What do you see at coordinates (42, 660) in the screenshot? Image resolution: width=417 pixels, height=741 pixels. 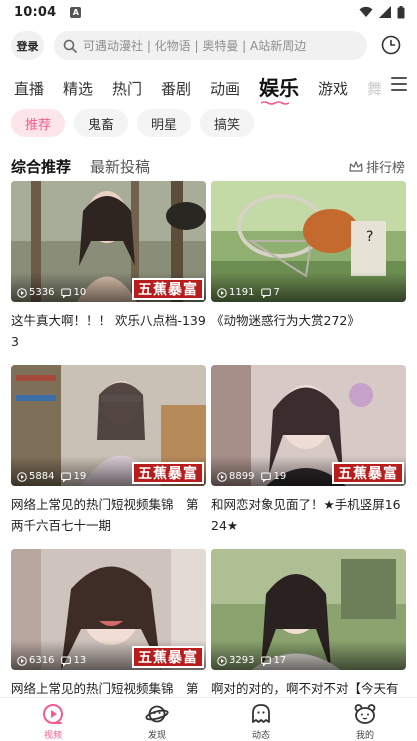 I see `view-count: 6316` at bounding box center [42, 660].